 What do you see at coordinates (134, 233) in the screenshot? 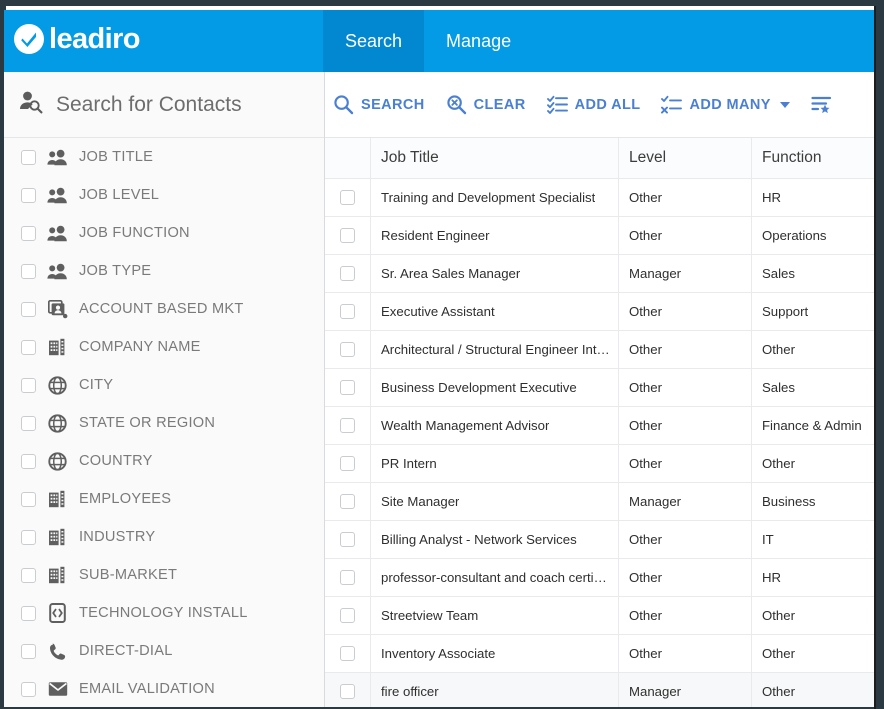
I see `filter-item-label: JOB FUNCTION` at bounding box center [134, 233].